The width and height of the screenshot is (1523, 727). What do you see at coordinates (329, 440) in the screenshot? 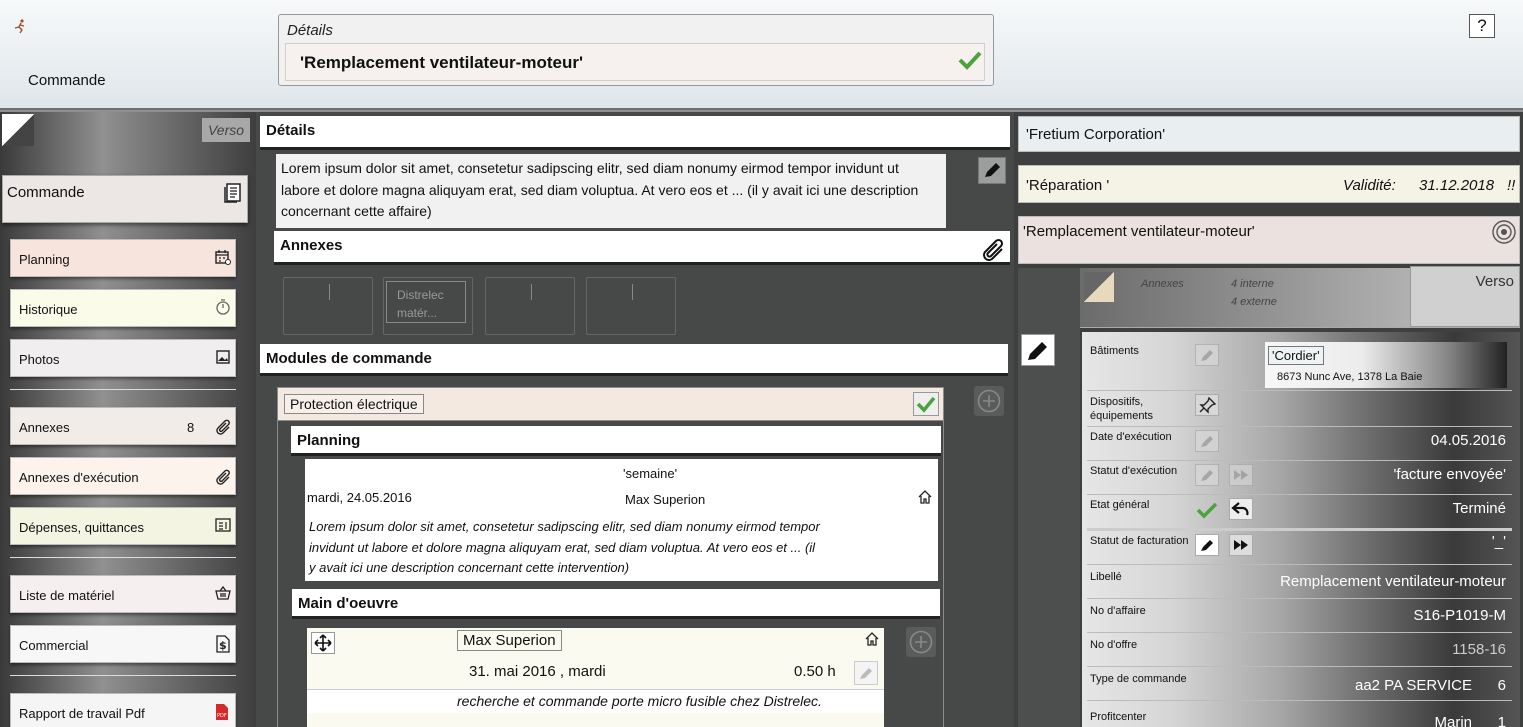
I see `planning-section-title: Planning` at bounding box center [329, 440].